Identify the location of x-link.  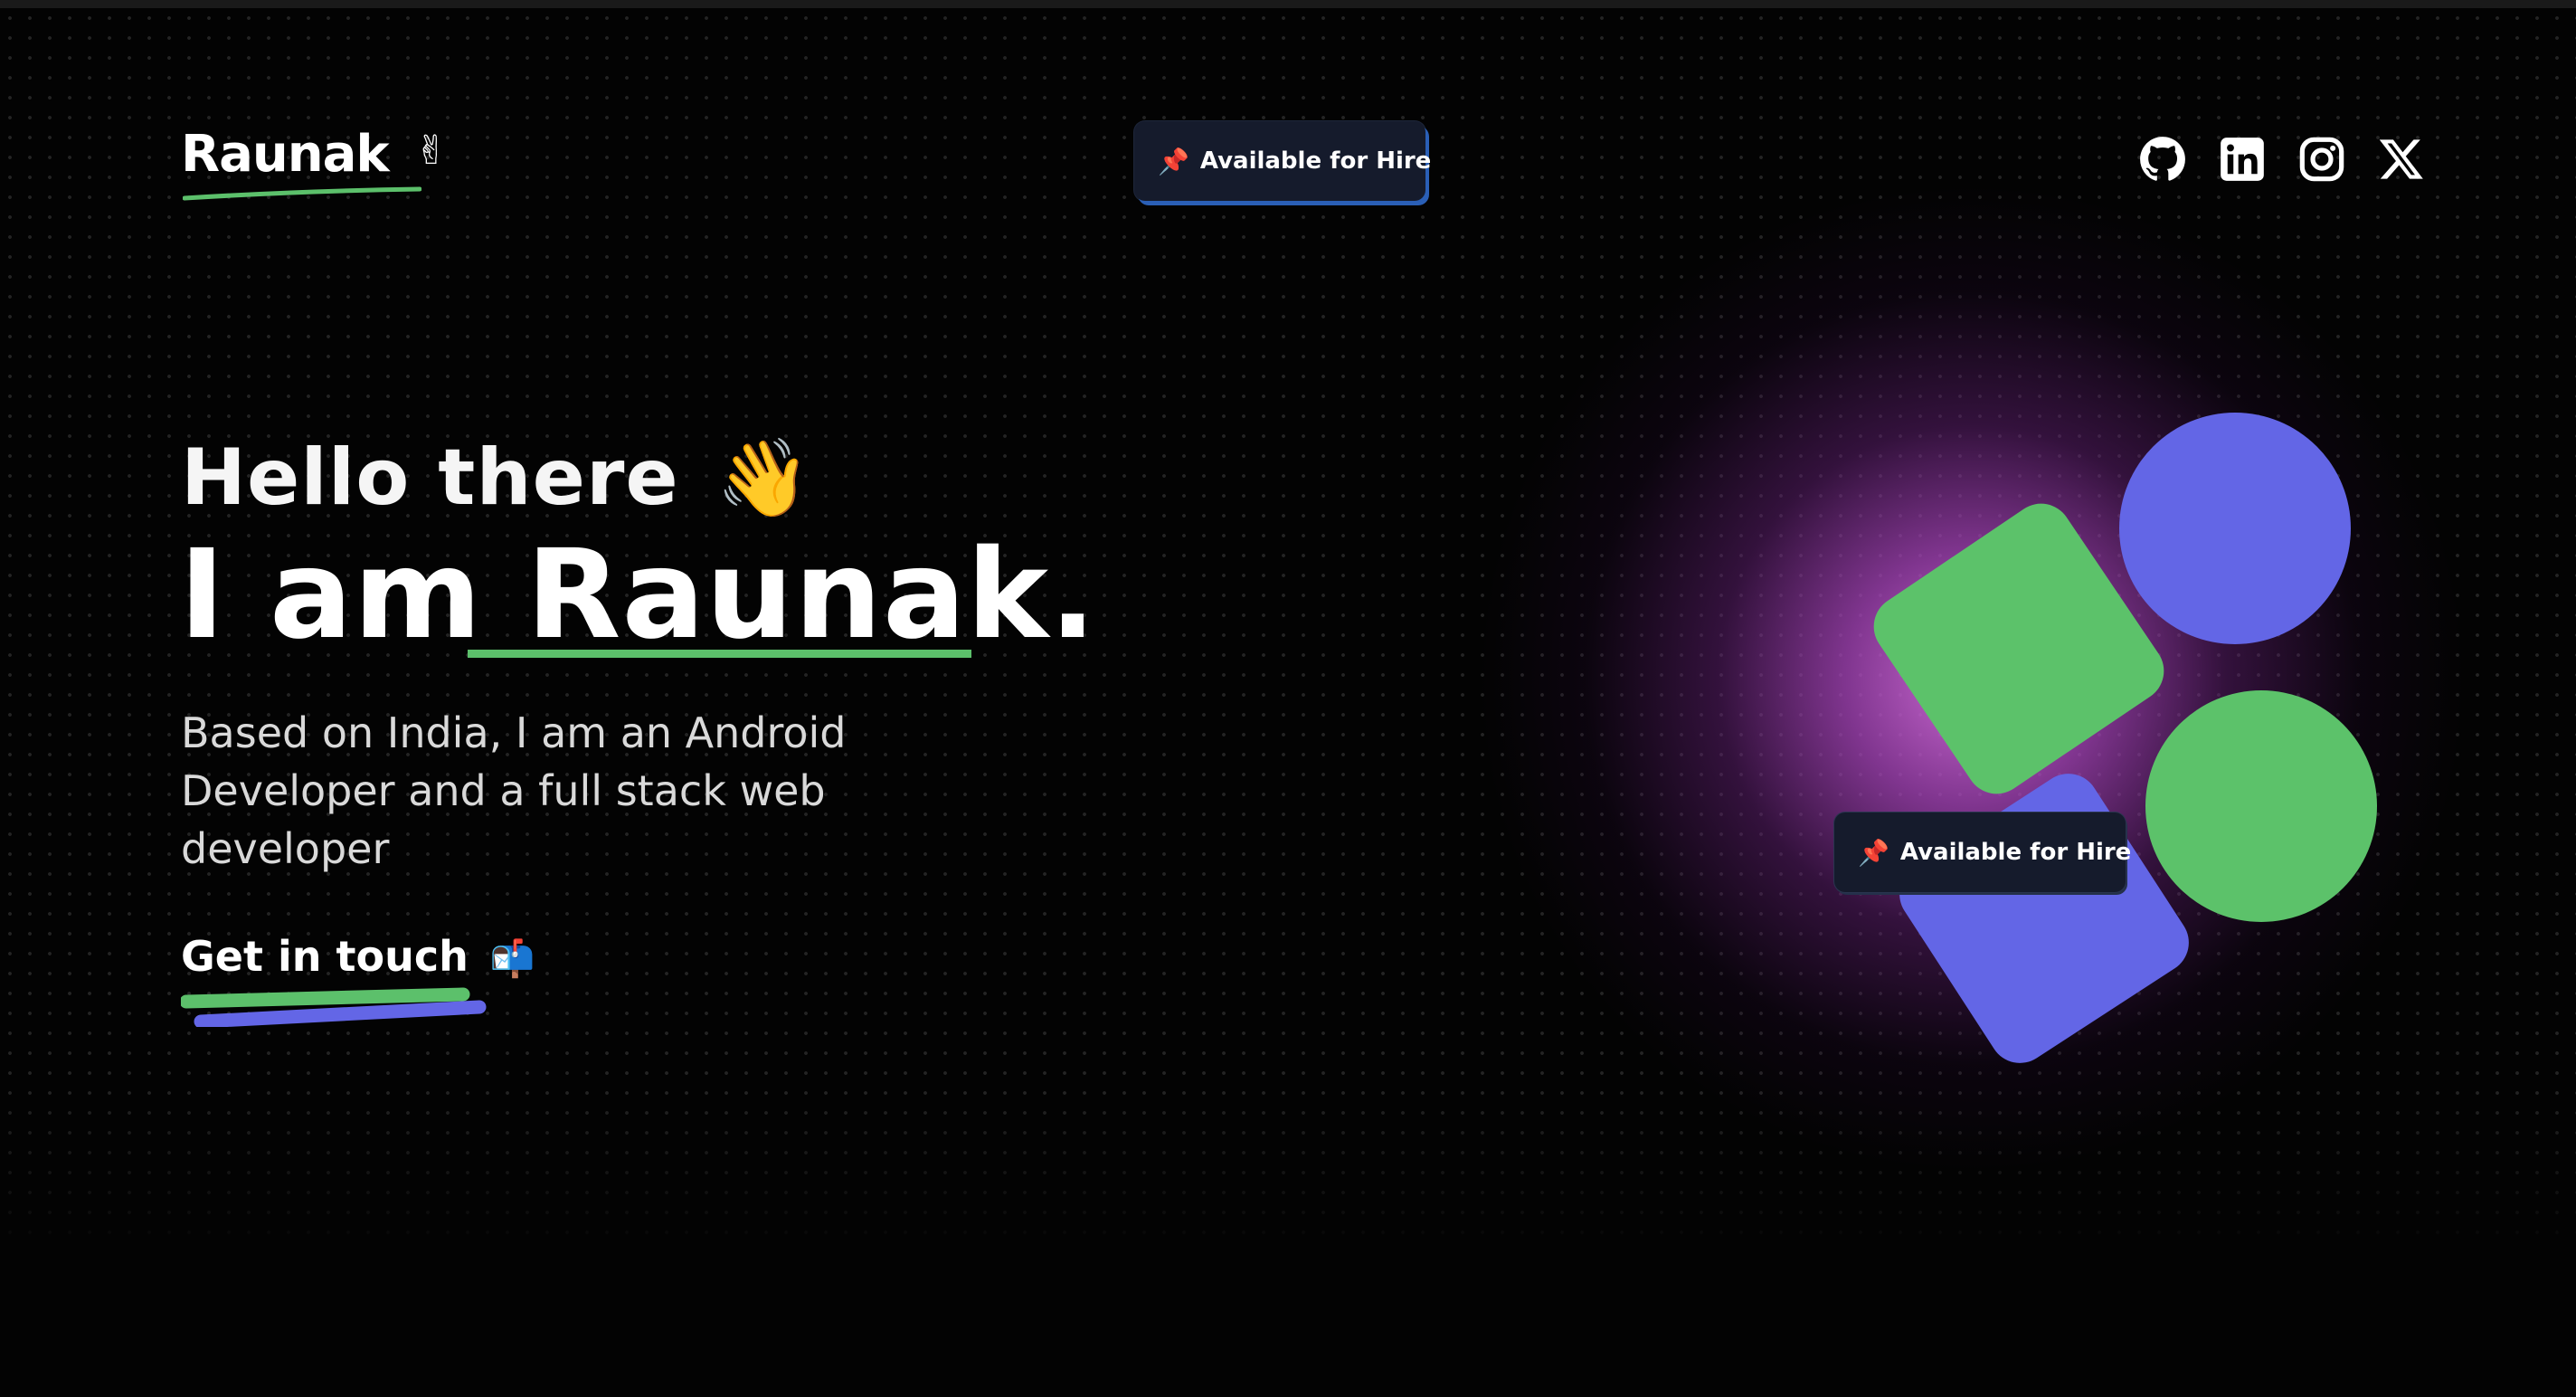
(2402, 159).